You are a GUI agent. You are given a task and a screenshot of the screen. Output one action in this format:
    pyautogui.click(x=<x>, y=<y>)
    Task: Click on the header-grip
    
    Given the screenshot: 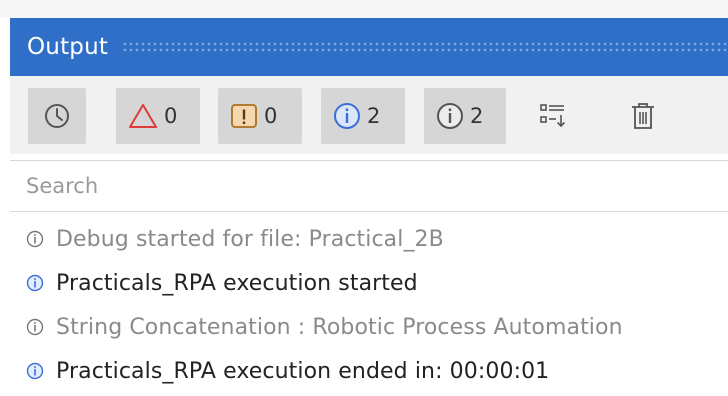 What is the action you would take?
    pyautogui.click(x=425, y=47)
    